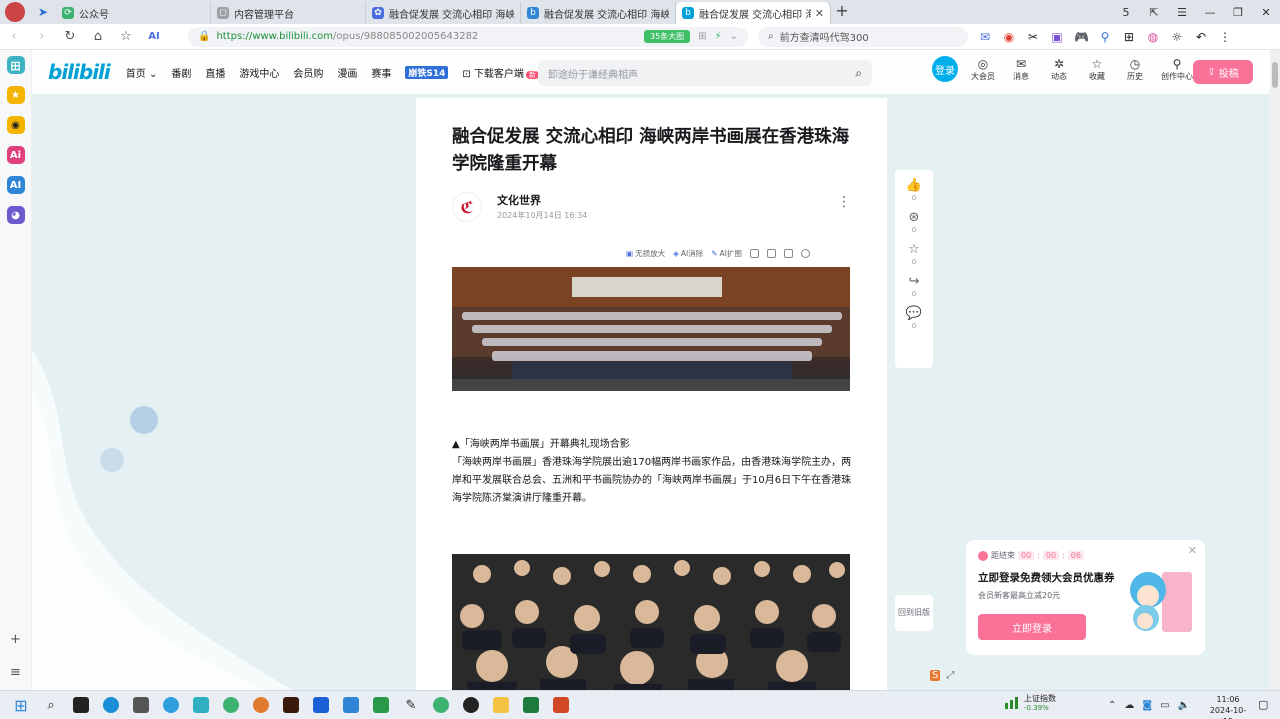  What do you see at coordinates (1164, 705) in the screenshot?
I see `network-icon: ▭` at bounding box center [1164, 705].